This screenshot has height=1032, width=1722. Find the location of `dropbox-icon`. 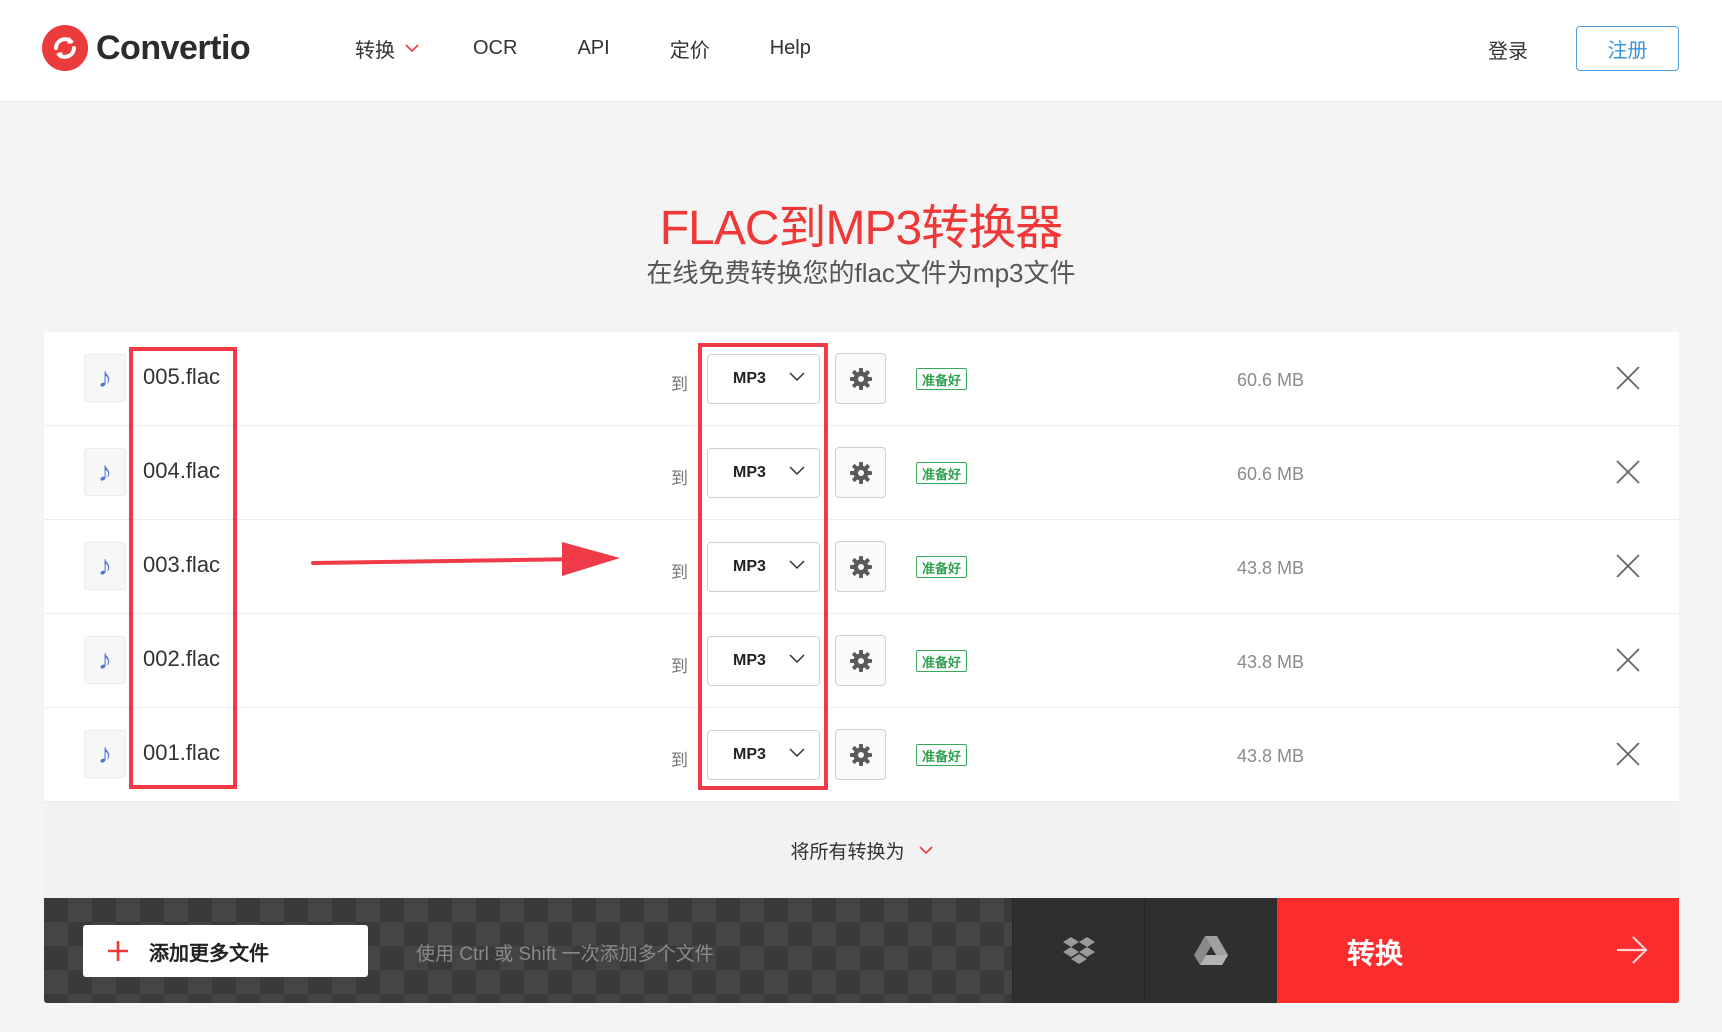

dropbox-icon is located at coordinates (1079, 950).